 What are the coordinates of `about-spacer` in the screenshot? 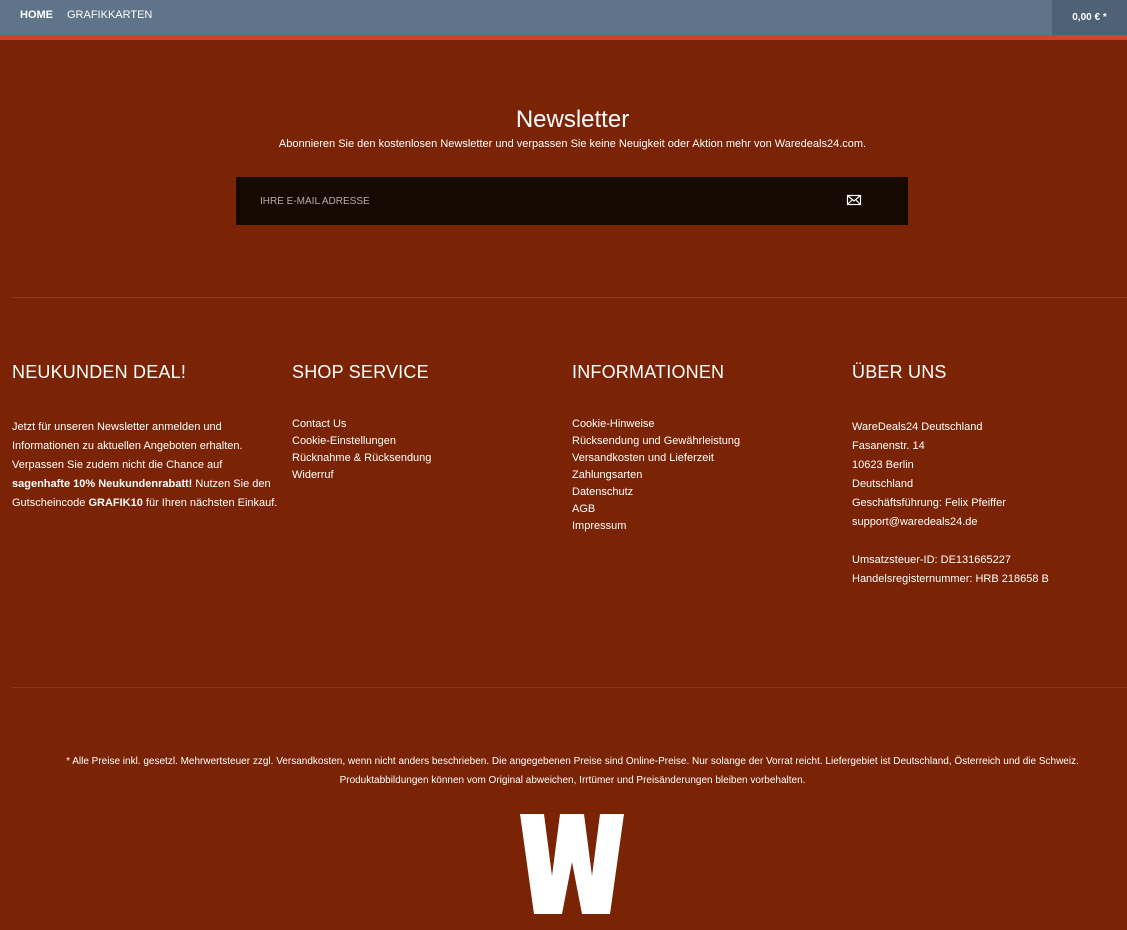 It's located at (987, 541).